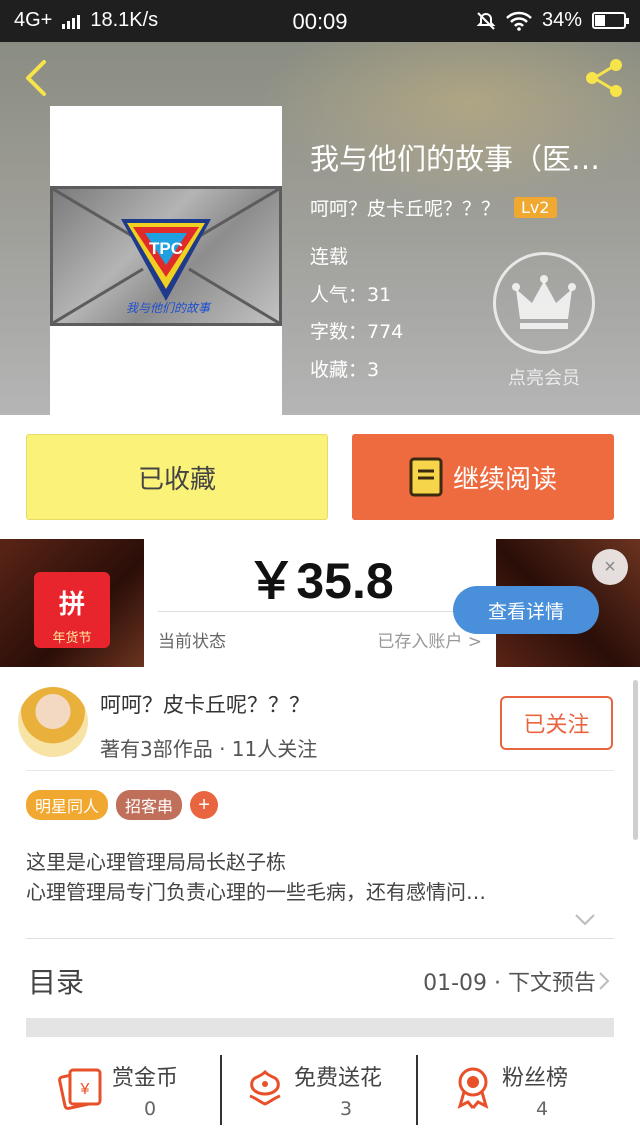 This screenshot has width=640, height=1138. I want to click on fan-ranking-value: 4, so click(542, 1109).